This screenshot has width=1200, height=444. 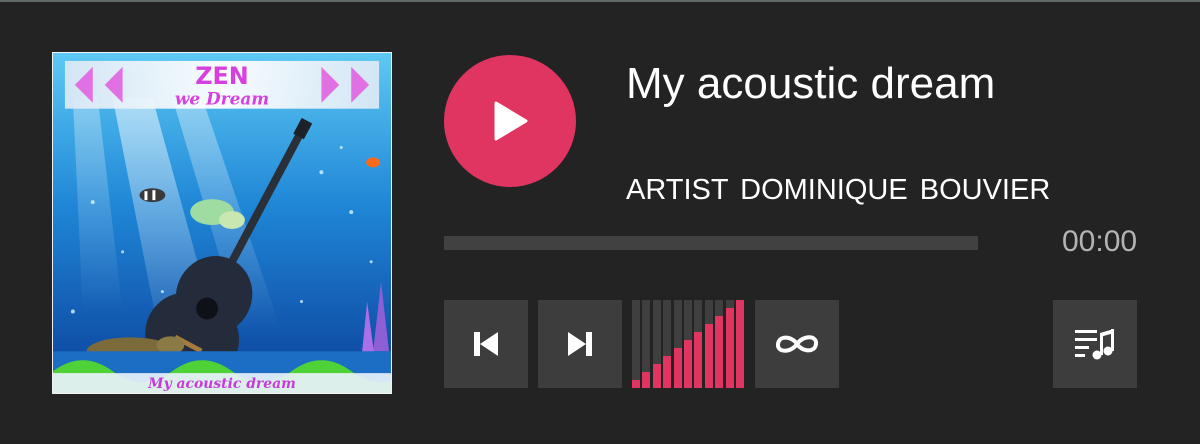 I want to click on play-button, so click(x=510, y=121).